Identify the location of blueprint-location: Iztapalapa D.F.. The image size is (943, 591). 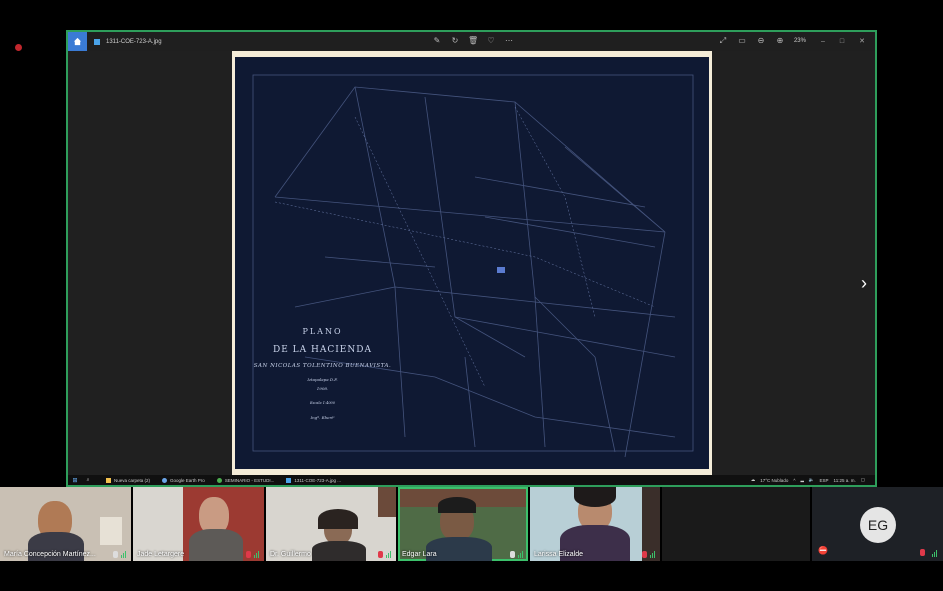
(322, 379).